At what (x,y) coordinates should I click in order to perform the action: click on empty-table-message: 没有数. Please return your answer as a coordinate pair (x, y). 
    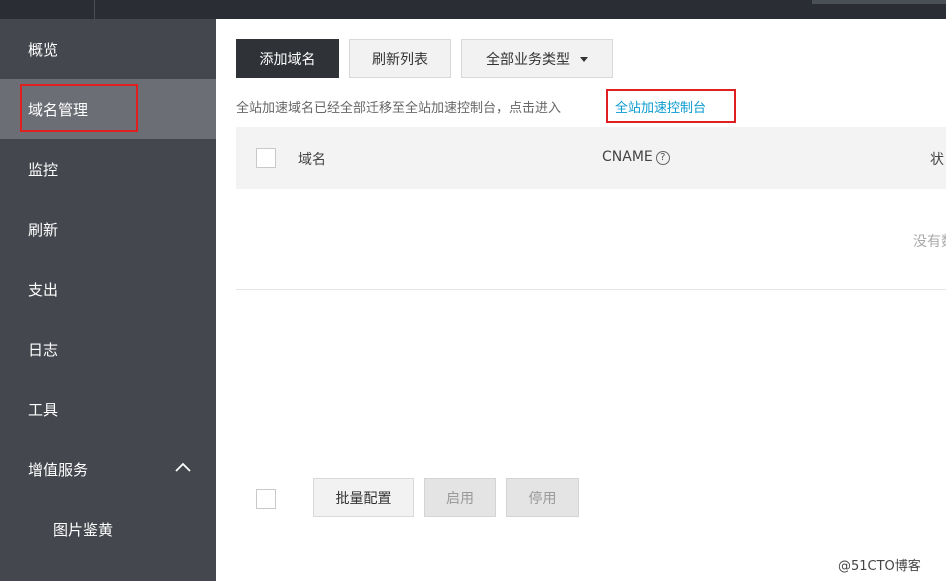
    Looking at the image, I should click on (929, 242).